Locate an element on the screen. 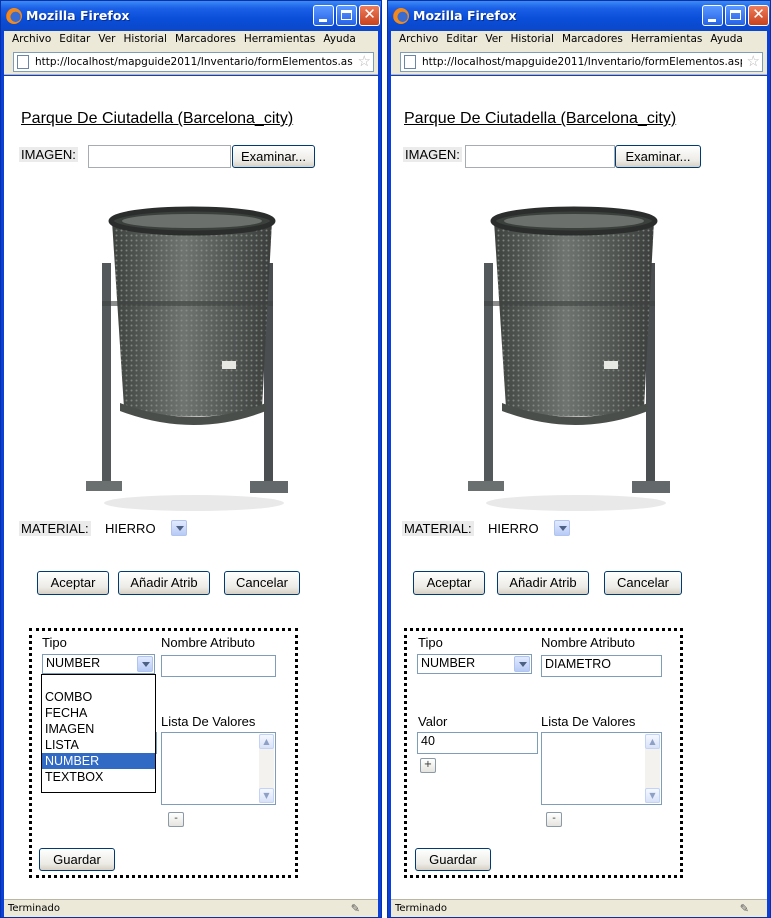 Image resolution: width=771 pixels, height=918 pixels. dropdown-option-combo: COMBO is located at coordinates (98, 697).